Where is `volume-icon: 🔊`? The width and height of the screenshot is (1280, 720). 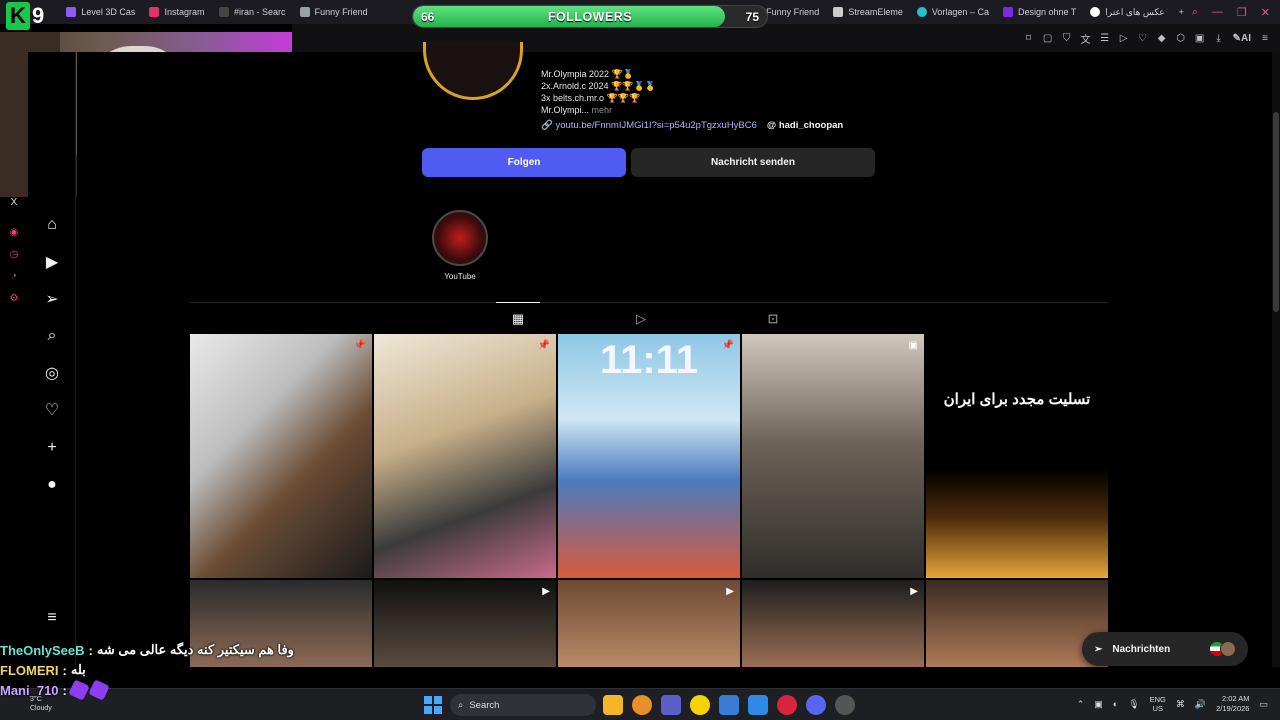
volume-icon: 🔊 is located at coordinates (1200, 704).